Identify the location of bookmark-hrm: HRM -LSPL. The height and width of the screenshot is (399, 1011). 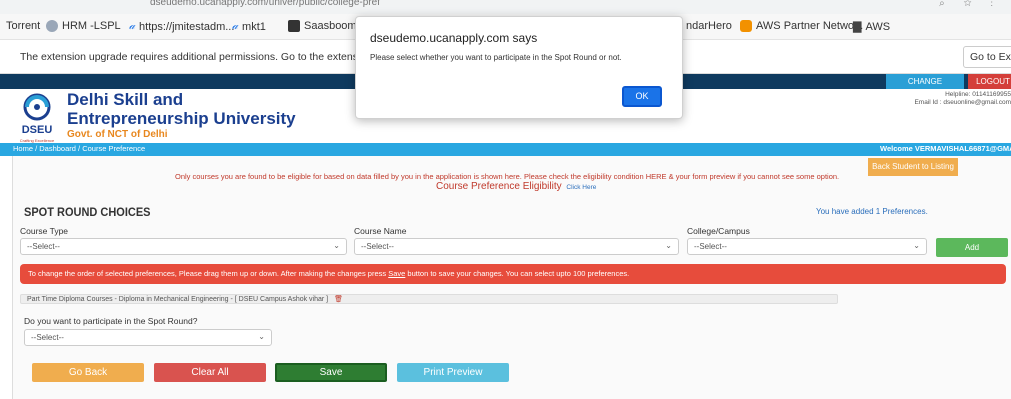
(83, 26).